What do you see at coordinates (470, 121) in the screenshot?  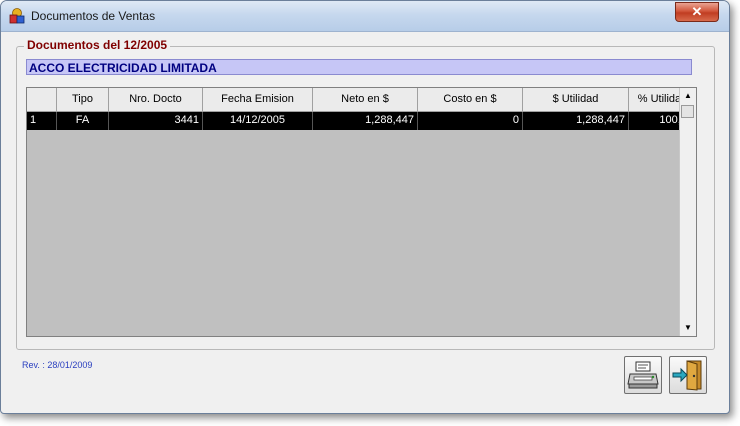 I see `costo-cell: 0` at bounding box center [470, 121].